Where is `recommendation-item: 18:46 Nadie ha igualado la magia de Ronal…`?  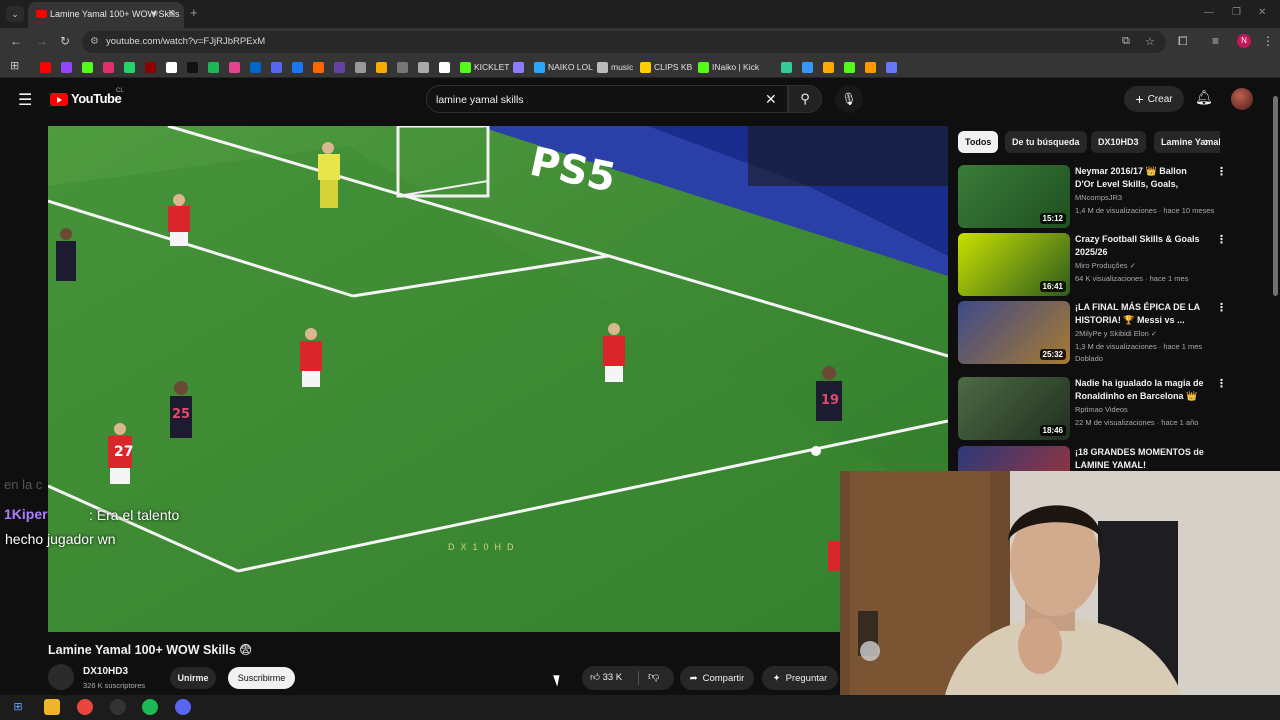 recommendation-item: 18:46 Nadie ha igualado la magia de Ronal… is located at coordinates (1092, 410).